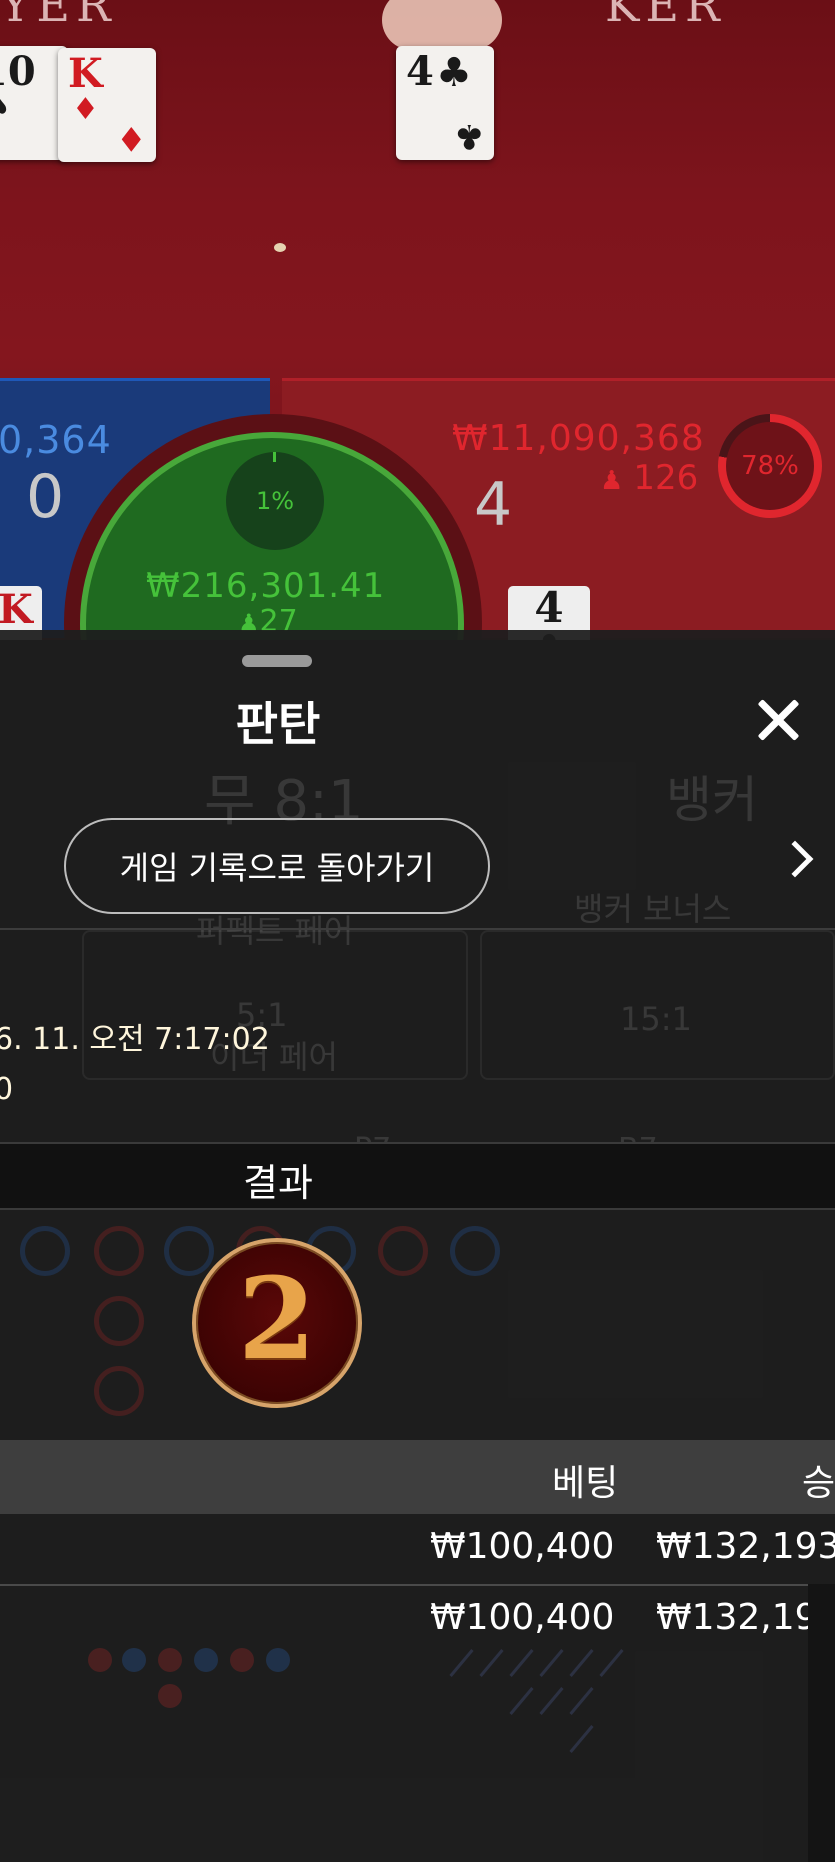  What do you see at coordinates (649, 478) in the screenshot?
I see `banker-player-count: ♟ 126` at bounding box center [649, 478].